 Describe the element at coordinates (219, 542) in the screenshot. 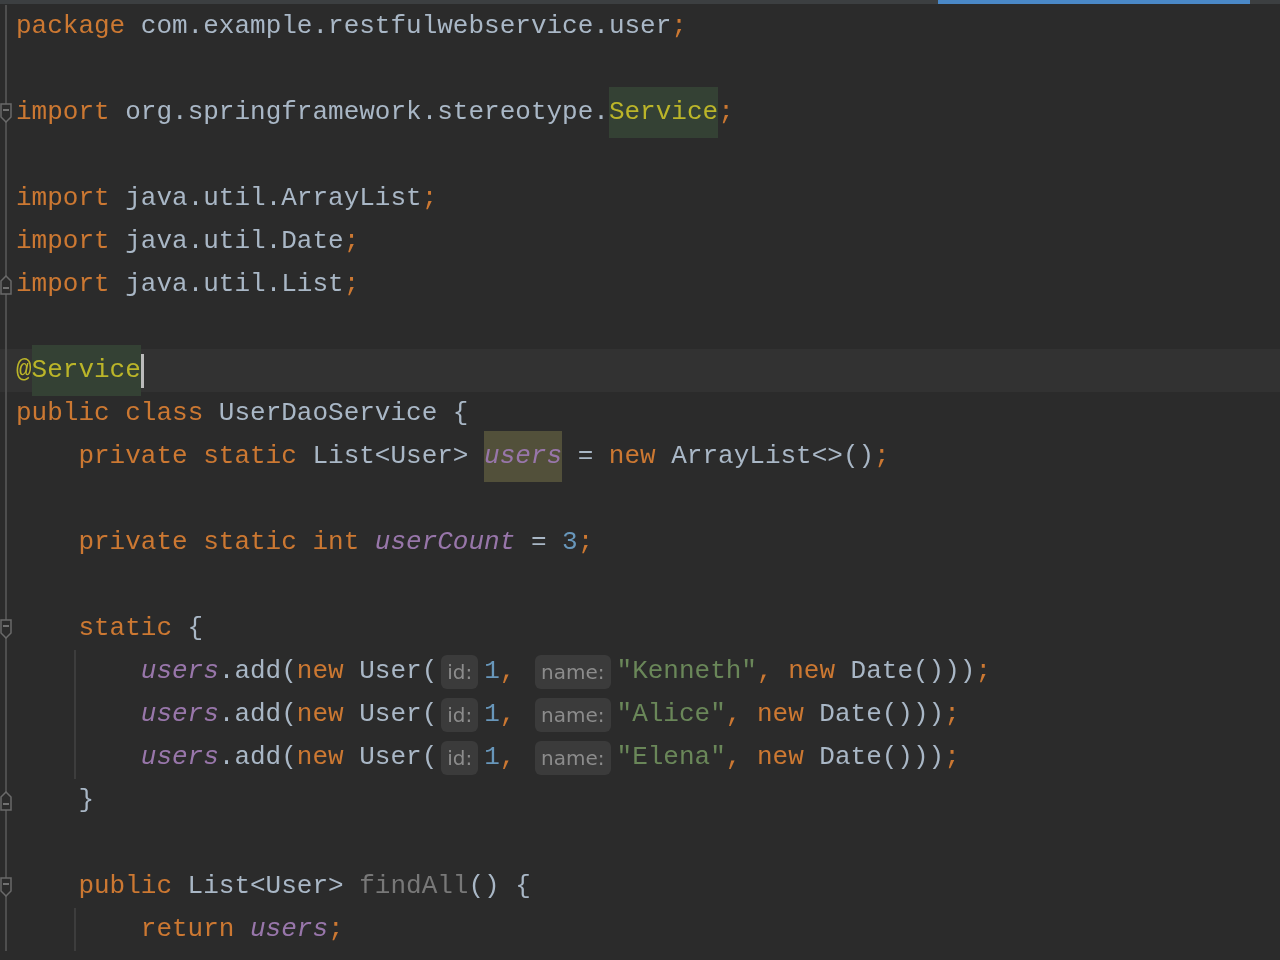

I see `keyword: private static int` at that location.